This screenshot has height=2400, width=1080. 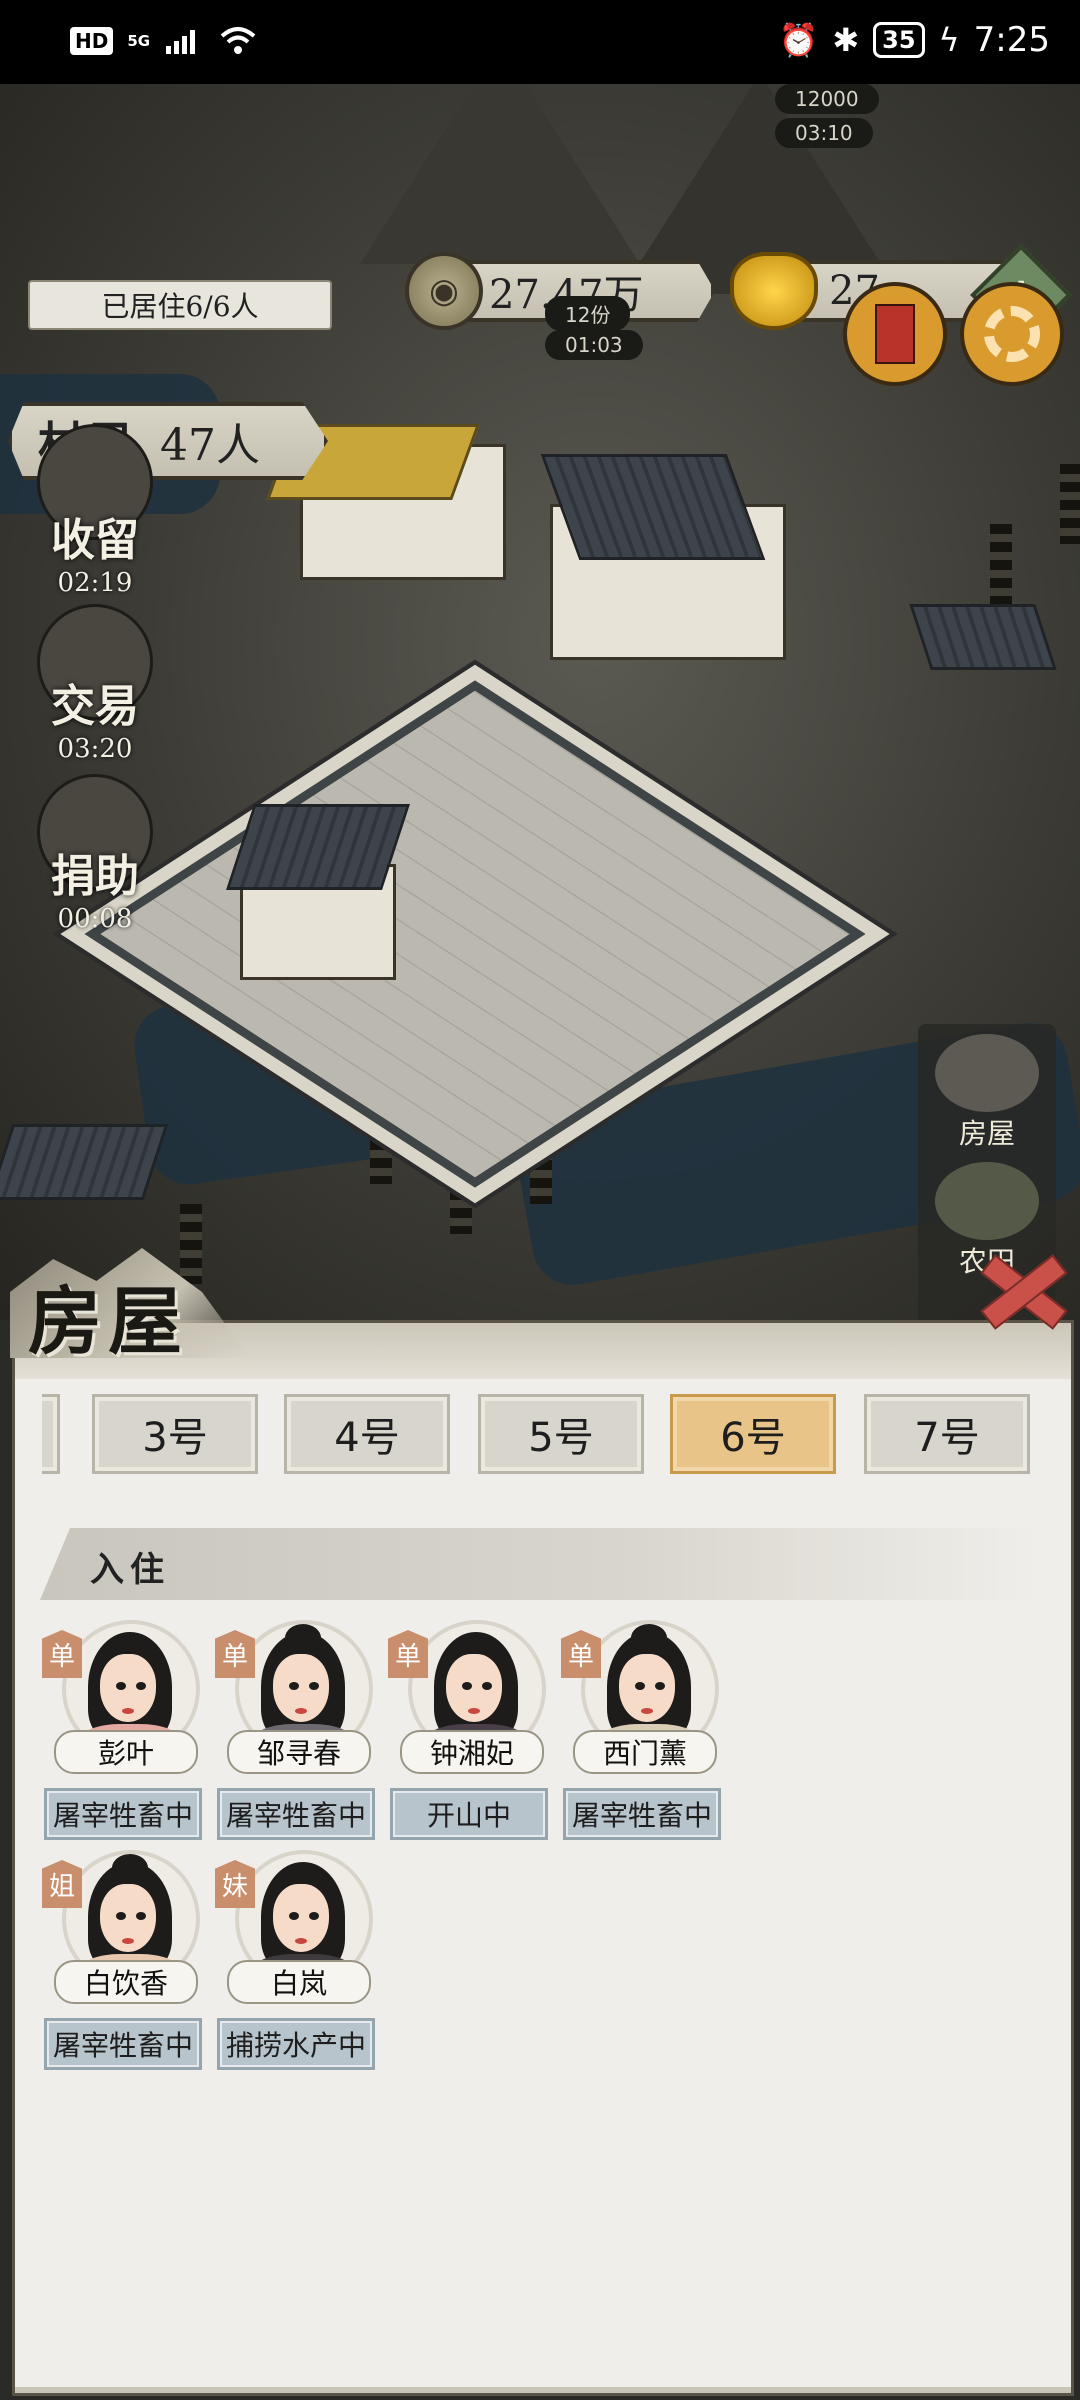 What do you see at coordinates (238, 40) in the screenshot?
I see `wifi-icon` at bounding box center [238, 40].